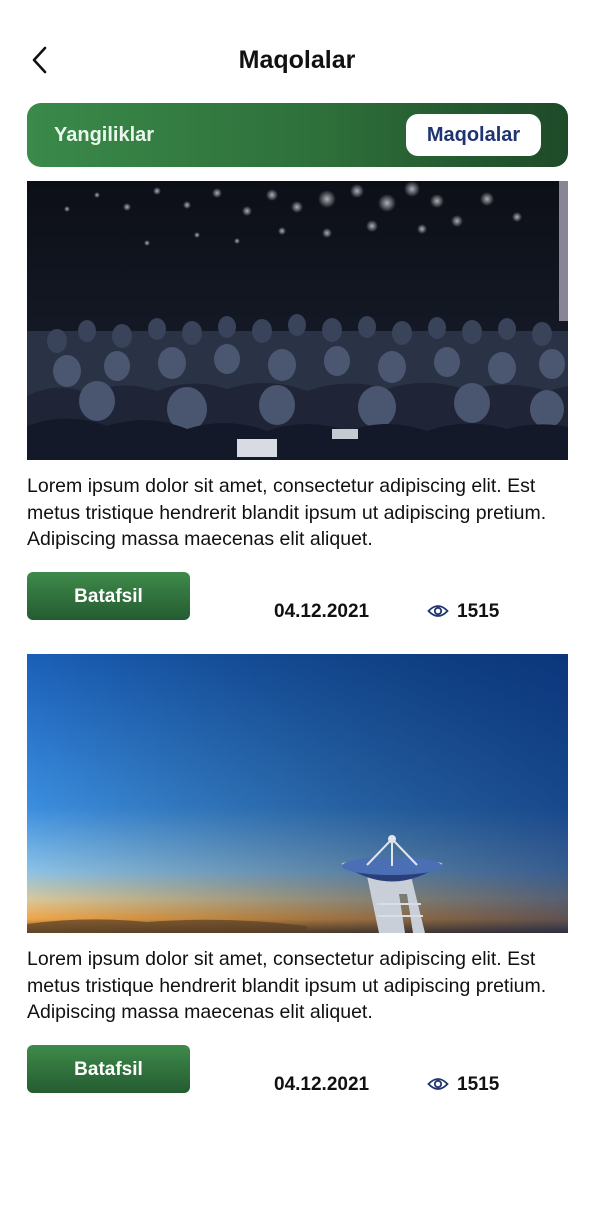  Describe the element at coordinates (297, 135) in the screenshot. I see `segmented-tabs: Yangiliklar Maqolalar` at that location.